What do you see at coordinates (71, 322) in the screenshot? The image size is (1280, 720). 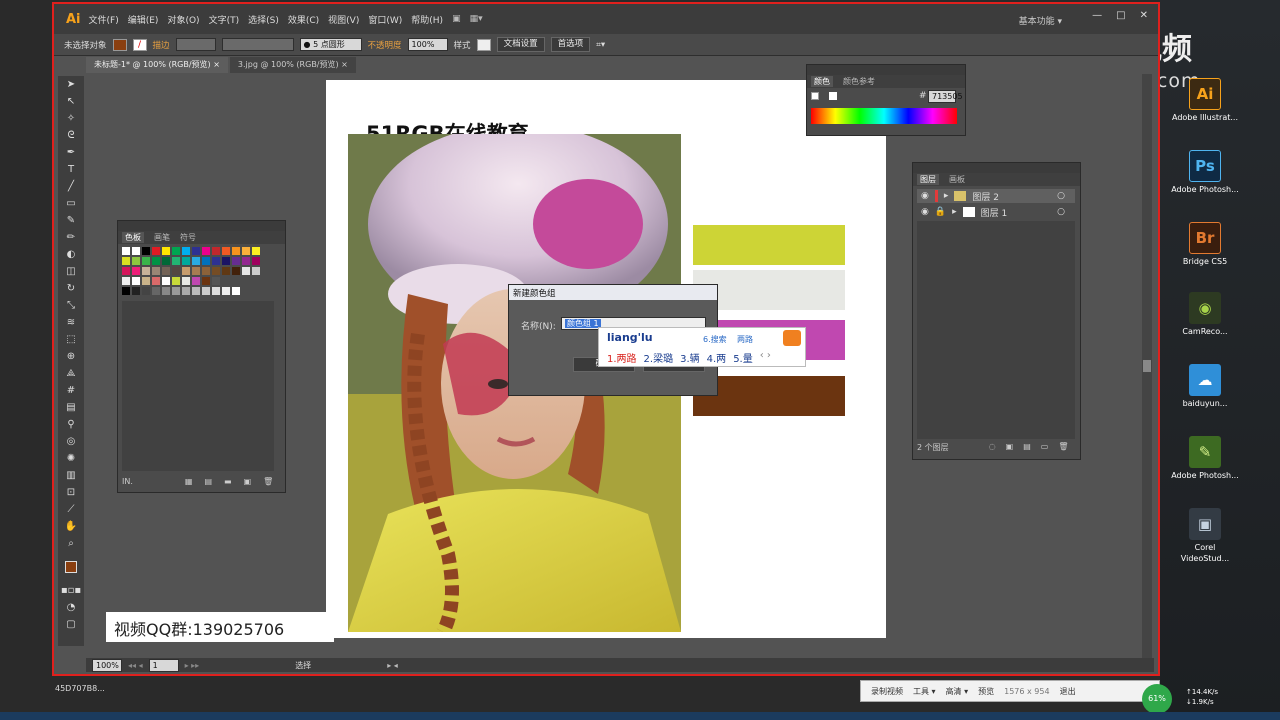 I see `warp-tool-icon: ≋` at bounding box center [71, 322].